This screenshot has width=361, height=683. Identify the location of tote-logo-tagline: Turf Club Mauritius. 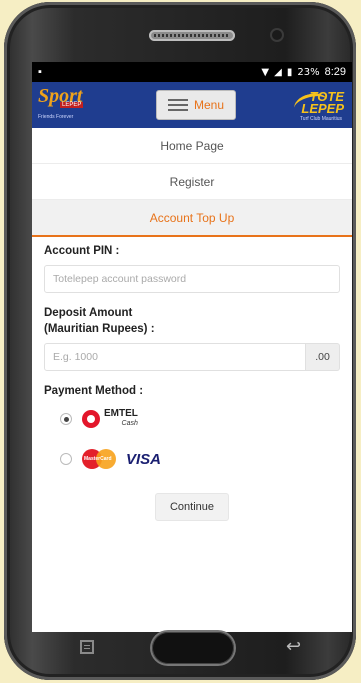
(320, 119).